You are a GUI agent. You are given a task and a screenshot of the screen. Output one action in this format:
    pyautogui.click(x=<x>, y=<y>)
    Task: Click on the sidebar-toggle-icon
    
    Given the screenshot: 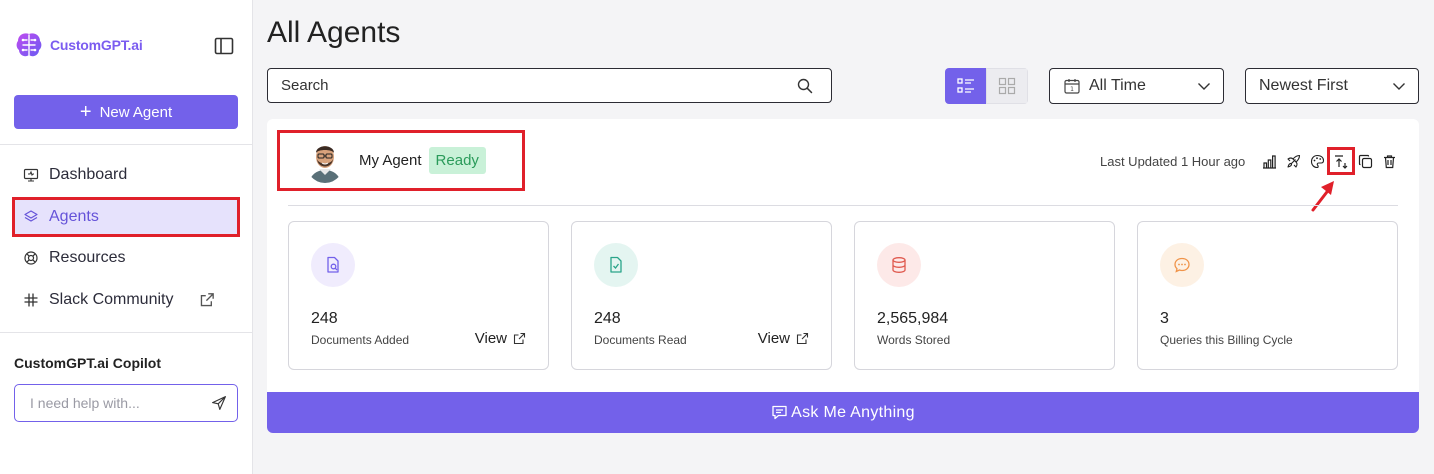 What is the action you would take?
    pyautogui.click(x=224, y=46)
    